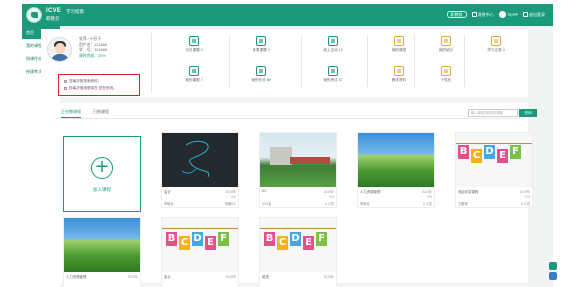  What do you see at coordinates (482, 15) in the screenshot?
I see `message-center-link: 消息中心` at bounding box center [482, 15].